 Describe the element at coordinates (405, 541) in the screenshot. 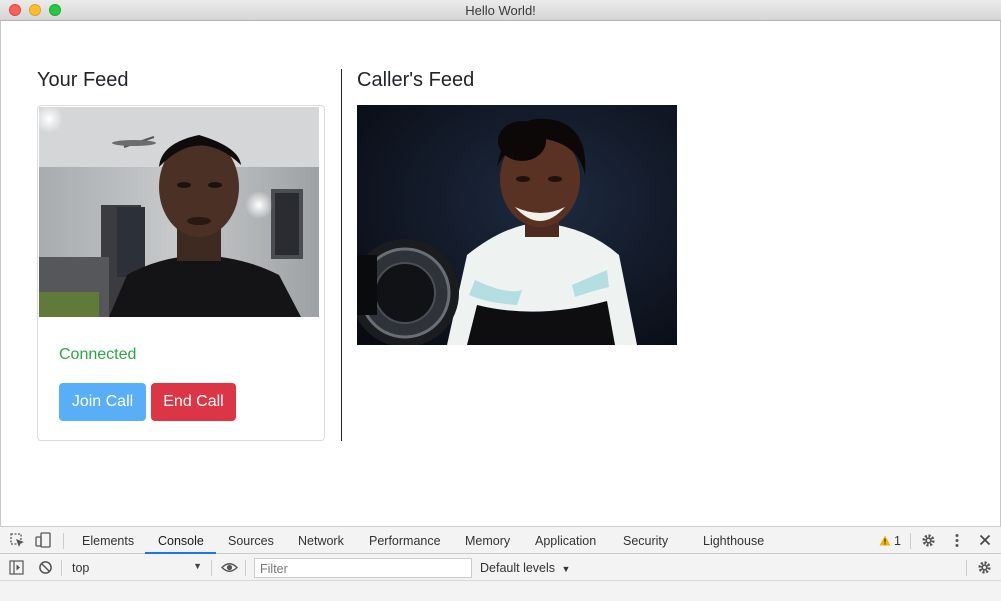

I see `tab-performance: Performance` at that location.